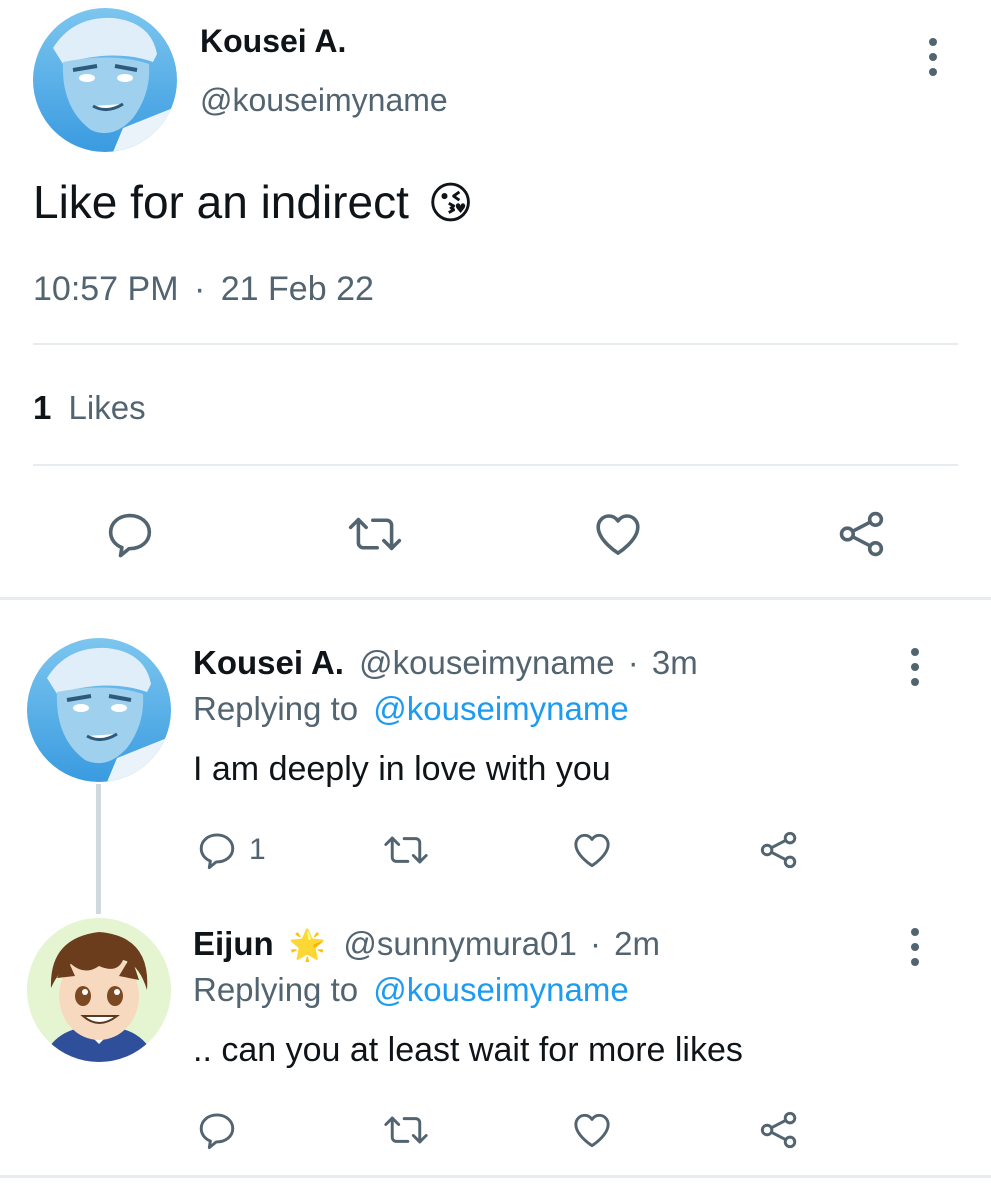 Image resolution: width=991 pixels, height=1200 pixels. What do you see at coordinates (268, 662) in the screenshot?
I see `reply-author-name: Kousei A.` at bounding box center [268, 662].